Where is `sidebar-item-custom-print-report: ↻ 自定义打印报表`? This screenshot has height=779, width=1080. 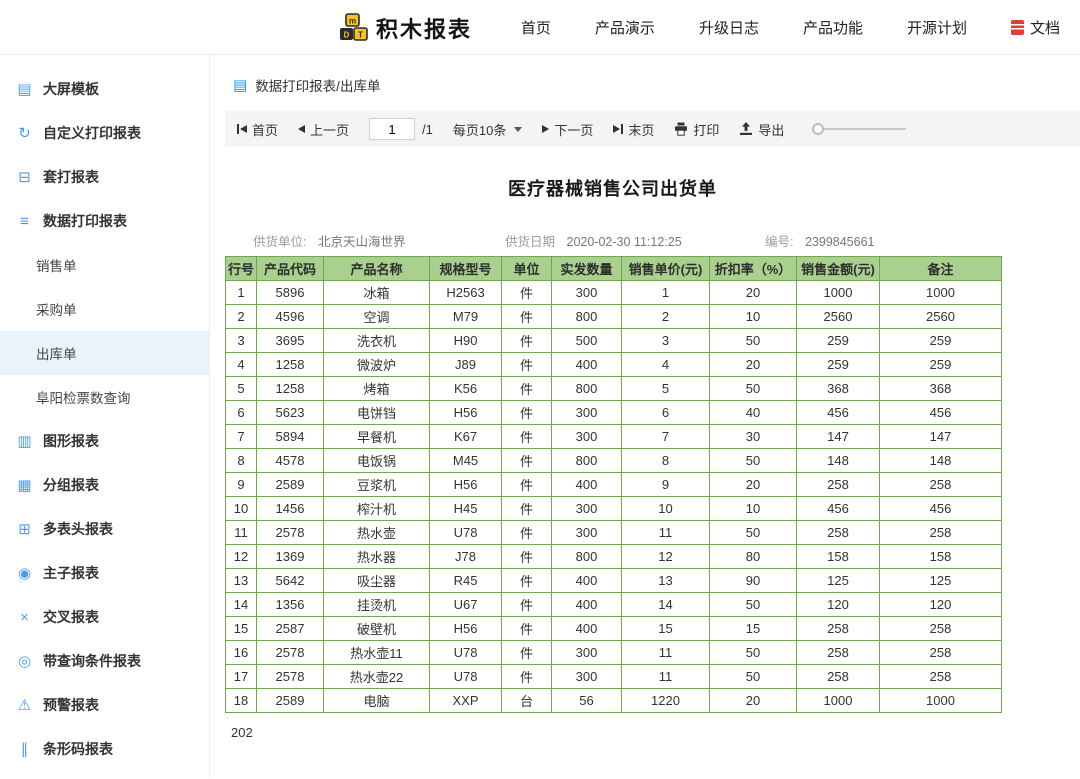 sidebar-item-custom-print-report: ↻ 自定义打印报表 is located at coordinates (104, 133).